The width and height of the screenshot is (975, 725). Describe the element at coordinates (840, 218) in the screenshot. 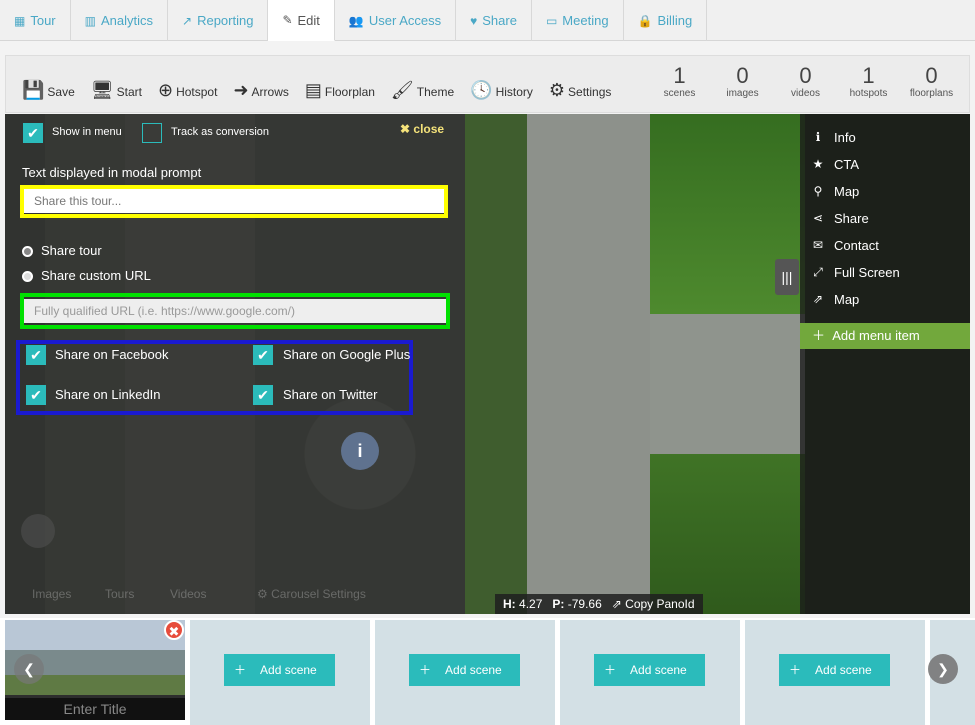

I see `menu-item-share: ⋖ Share` at that location.